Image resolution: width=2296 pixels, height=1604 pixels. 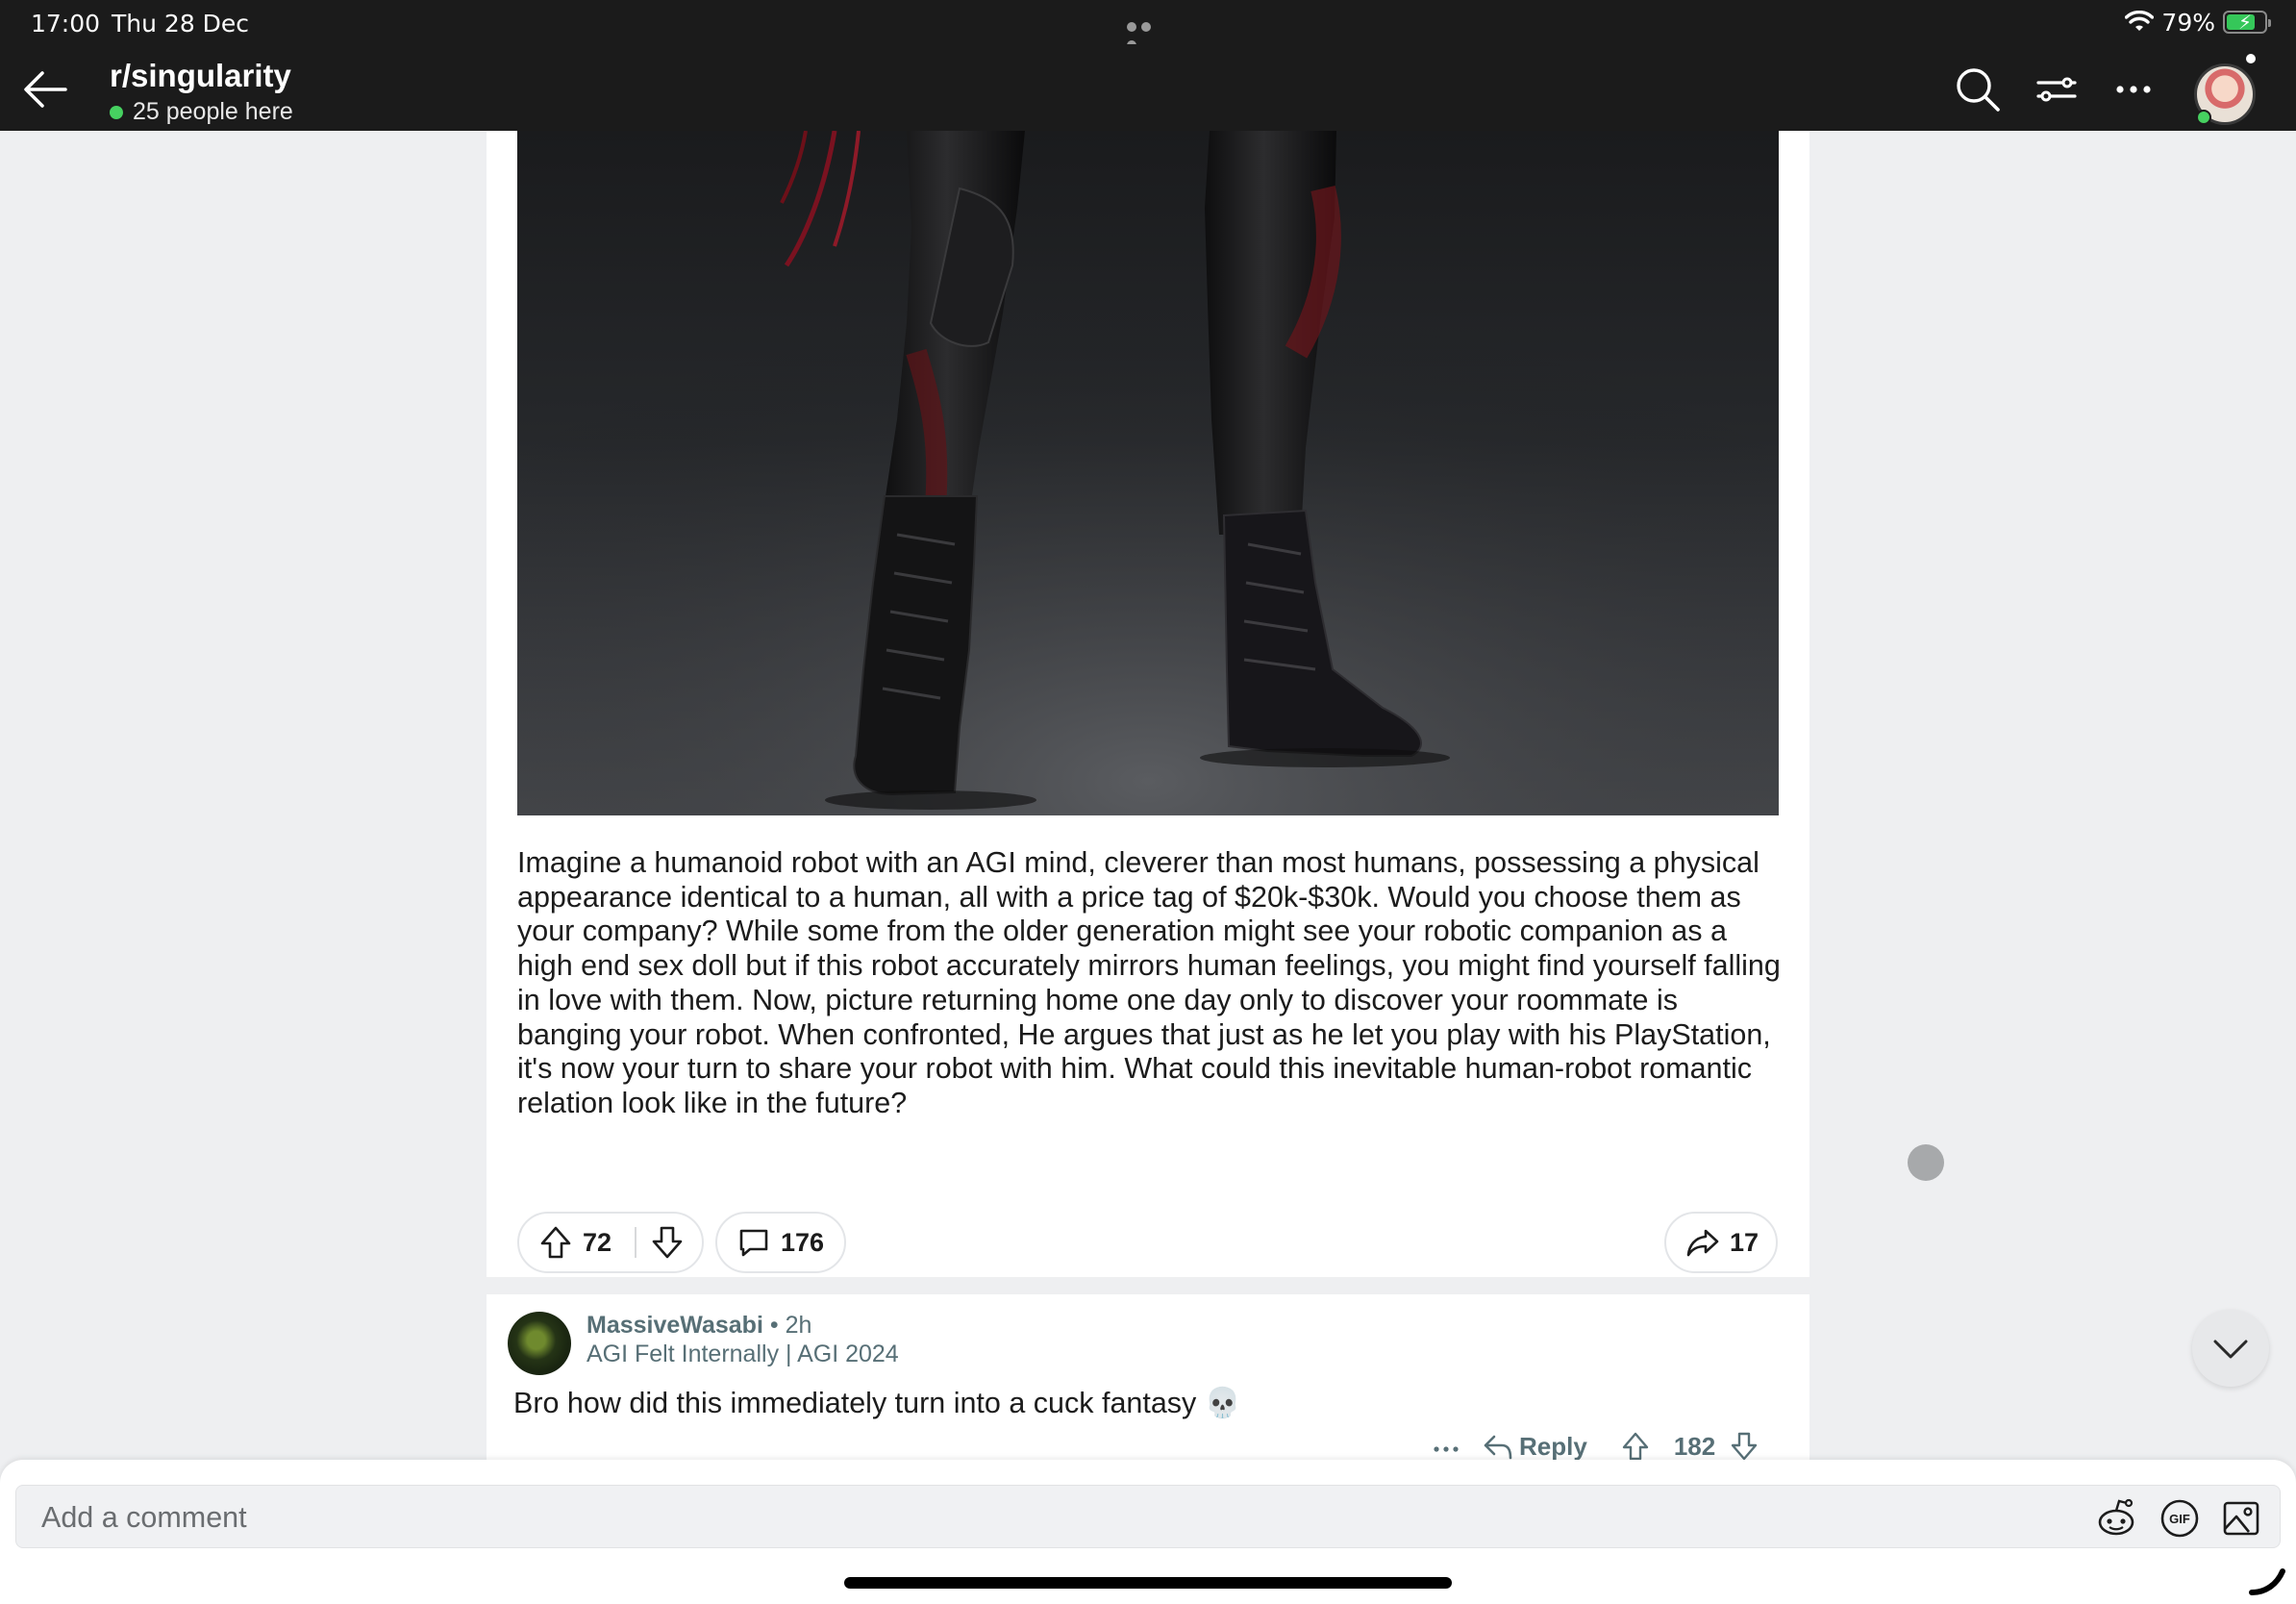 What do you see at coordinates (1744, 1242) in the screenshot?
I see `share-count: 17` at bounding box center [1744, 1242].